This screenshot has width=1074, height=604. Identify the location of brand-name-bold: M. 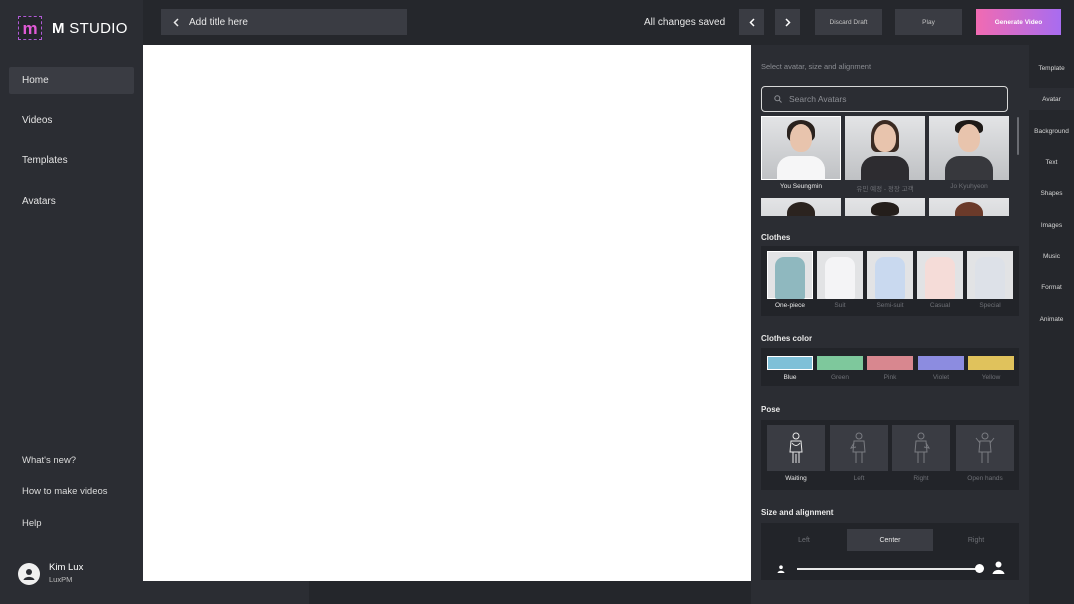
(58, 28).